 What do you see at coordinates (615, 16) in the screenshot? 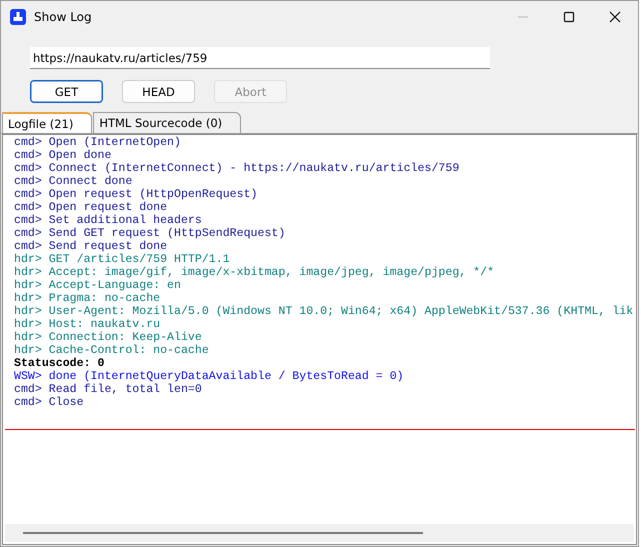
I see `close-icon` at bounding box center [615, 16].